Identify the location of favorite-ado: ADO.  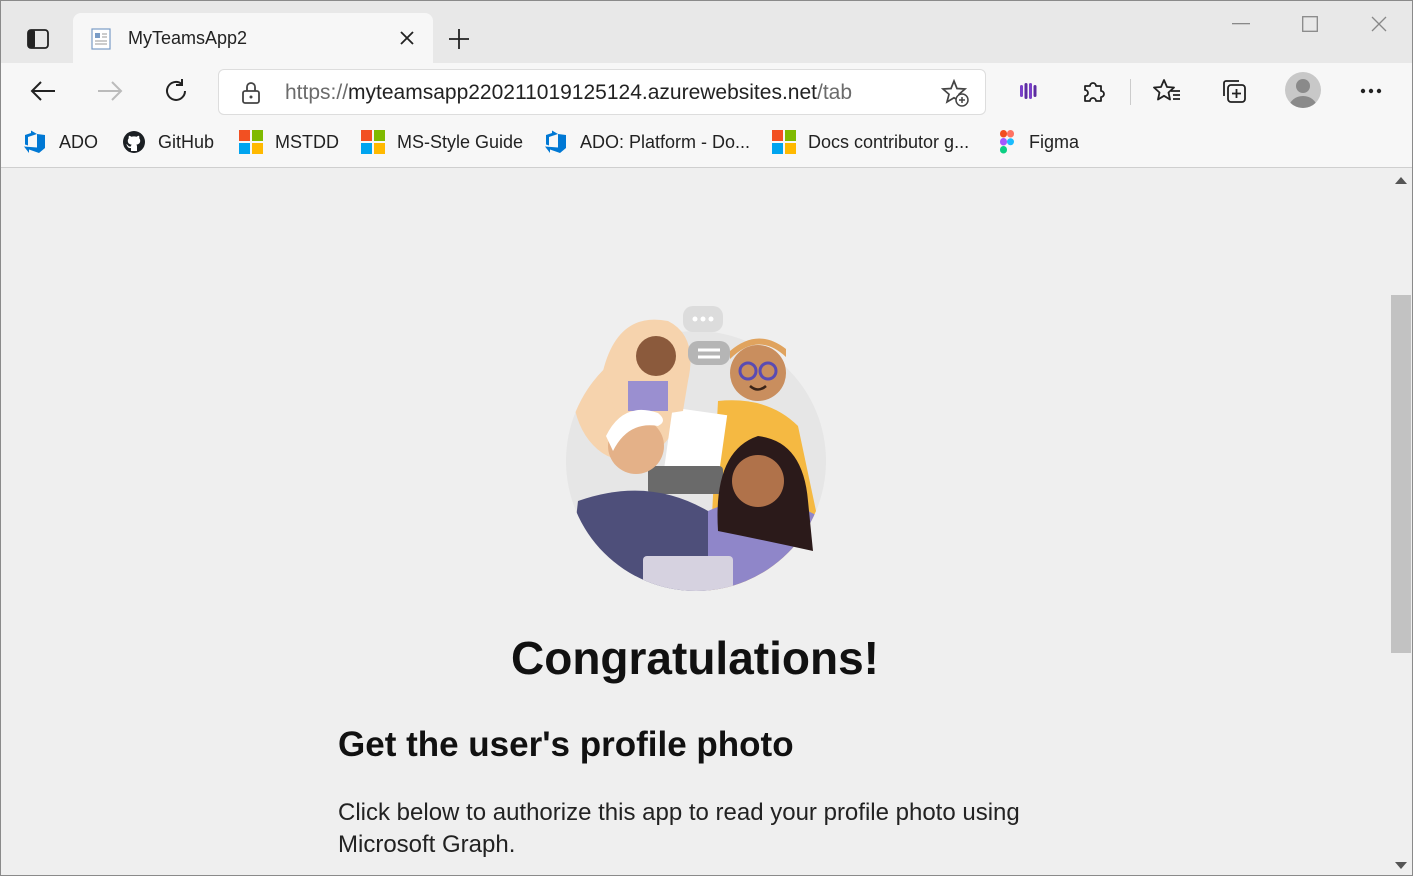
(60, 142).